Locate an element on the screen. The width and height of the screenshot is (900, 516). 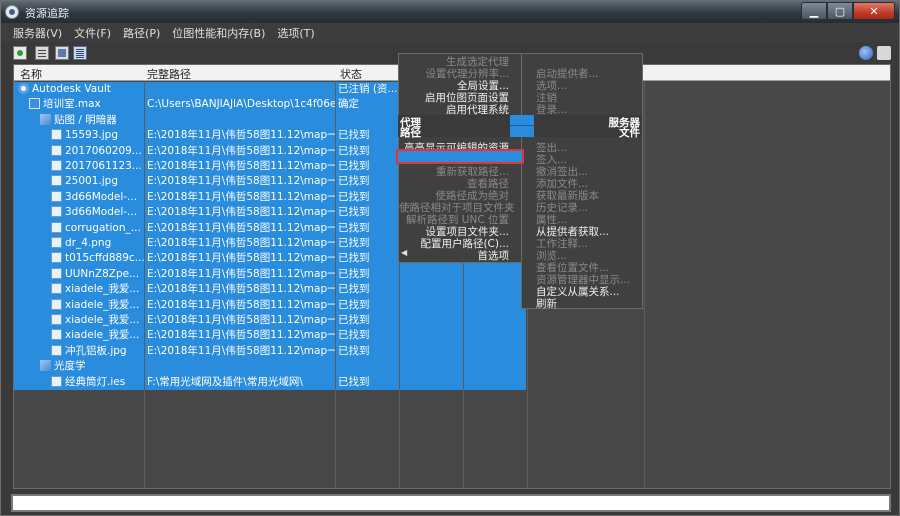
path-menu-item: 首选项 is located at coordinates (460, 255).